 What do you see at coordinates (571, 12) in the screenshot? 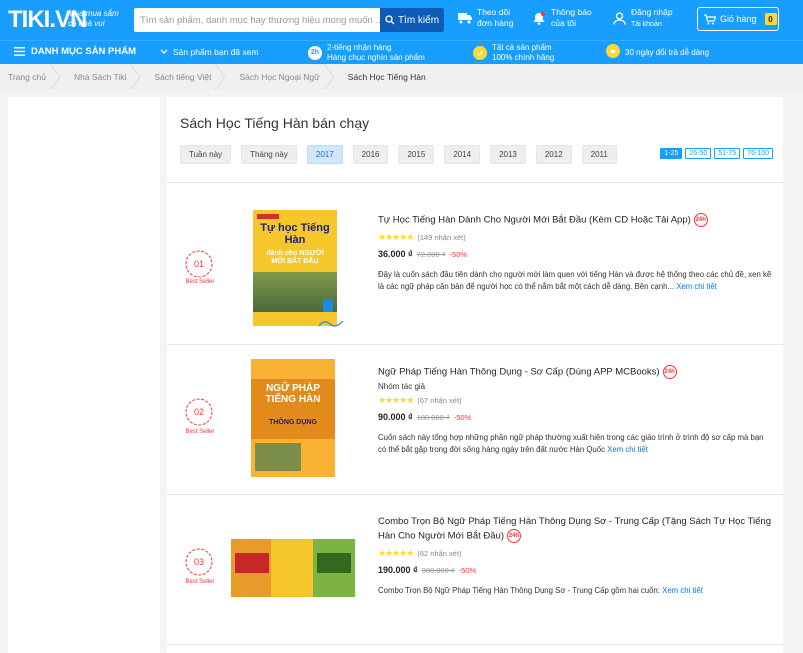
I see `notify-line1: Thông báo` at bounding box center [571, 12].